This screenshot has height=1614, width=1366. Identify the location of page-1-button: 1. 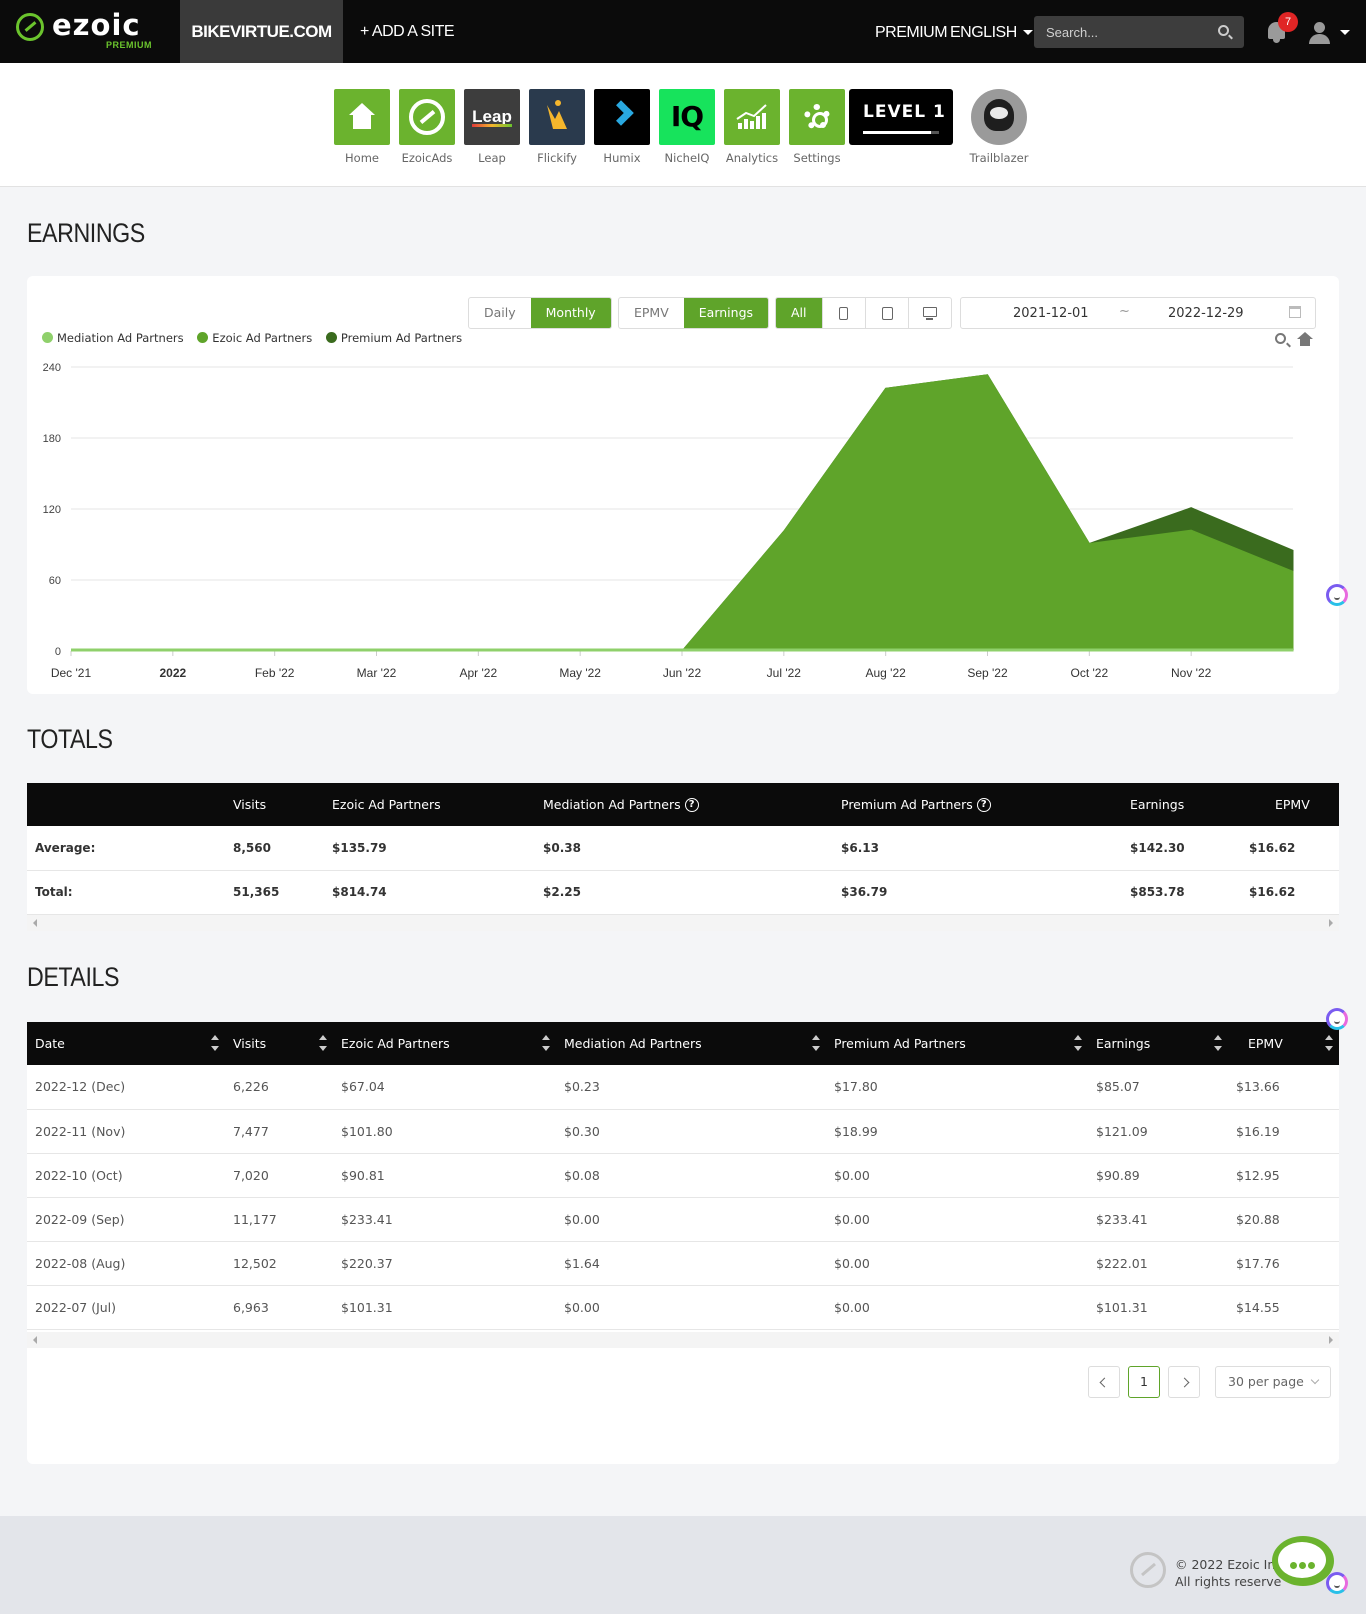
(1144, 1382).